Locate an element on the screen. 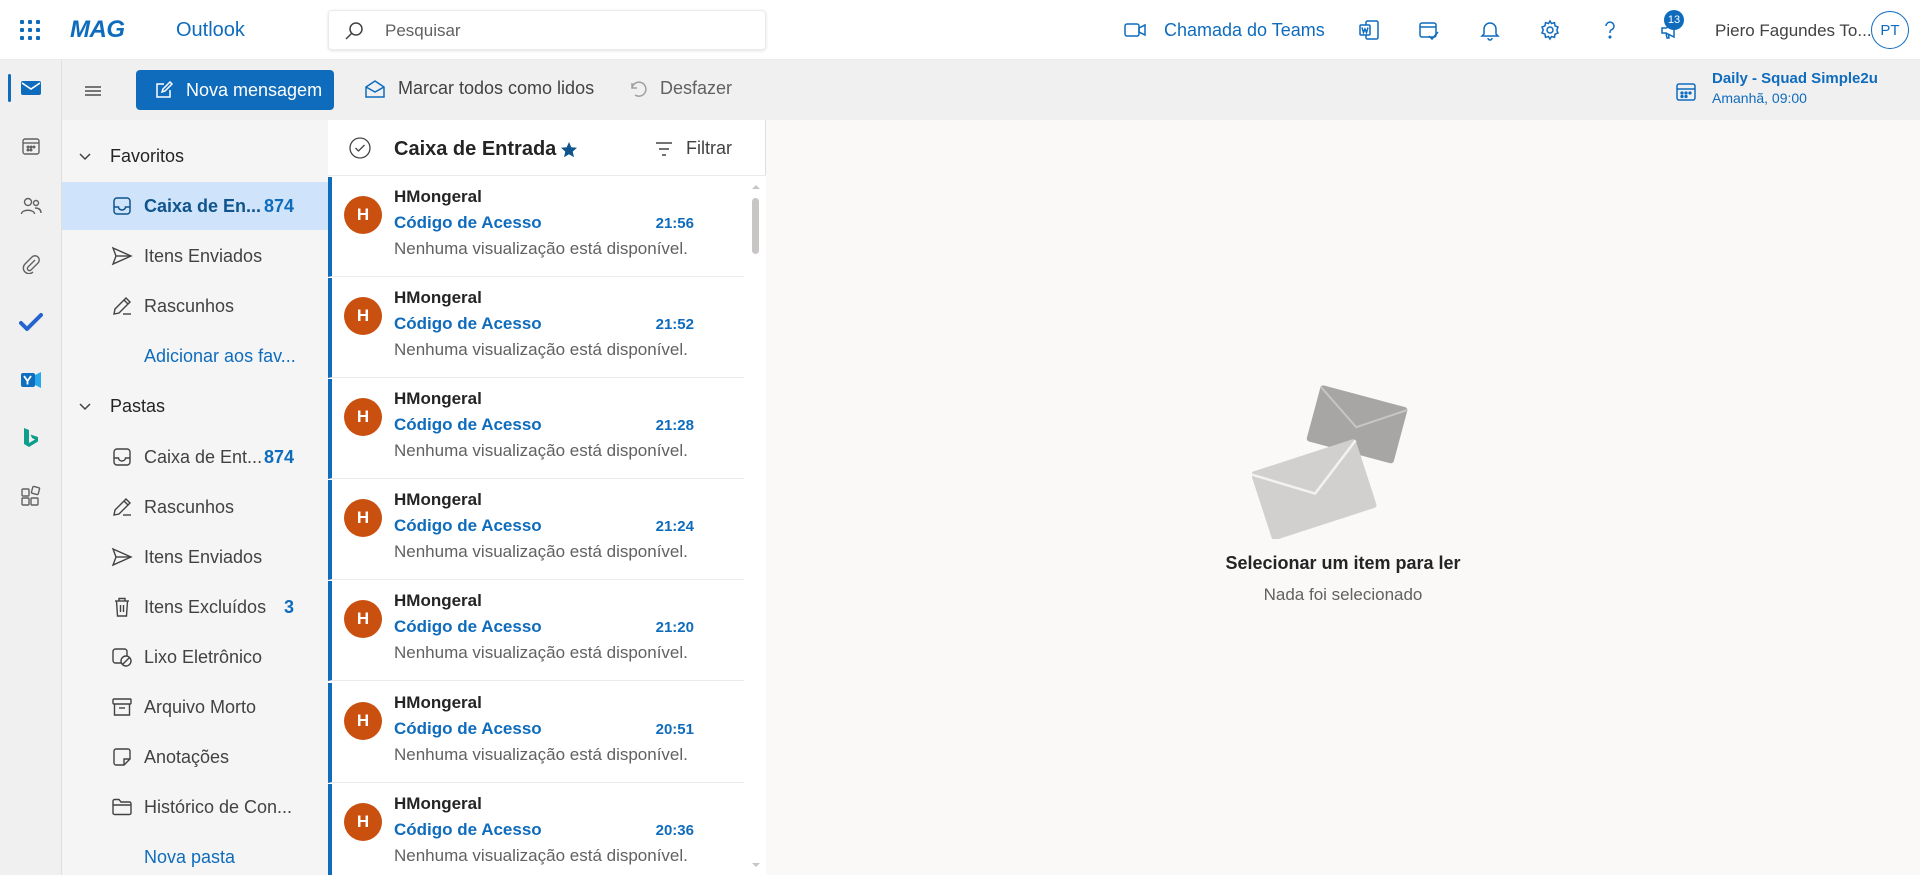 This screenshot has height=875, width=1920. folder-drafts: Rascunhos is located at coordinates (195, 507).